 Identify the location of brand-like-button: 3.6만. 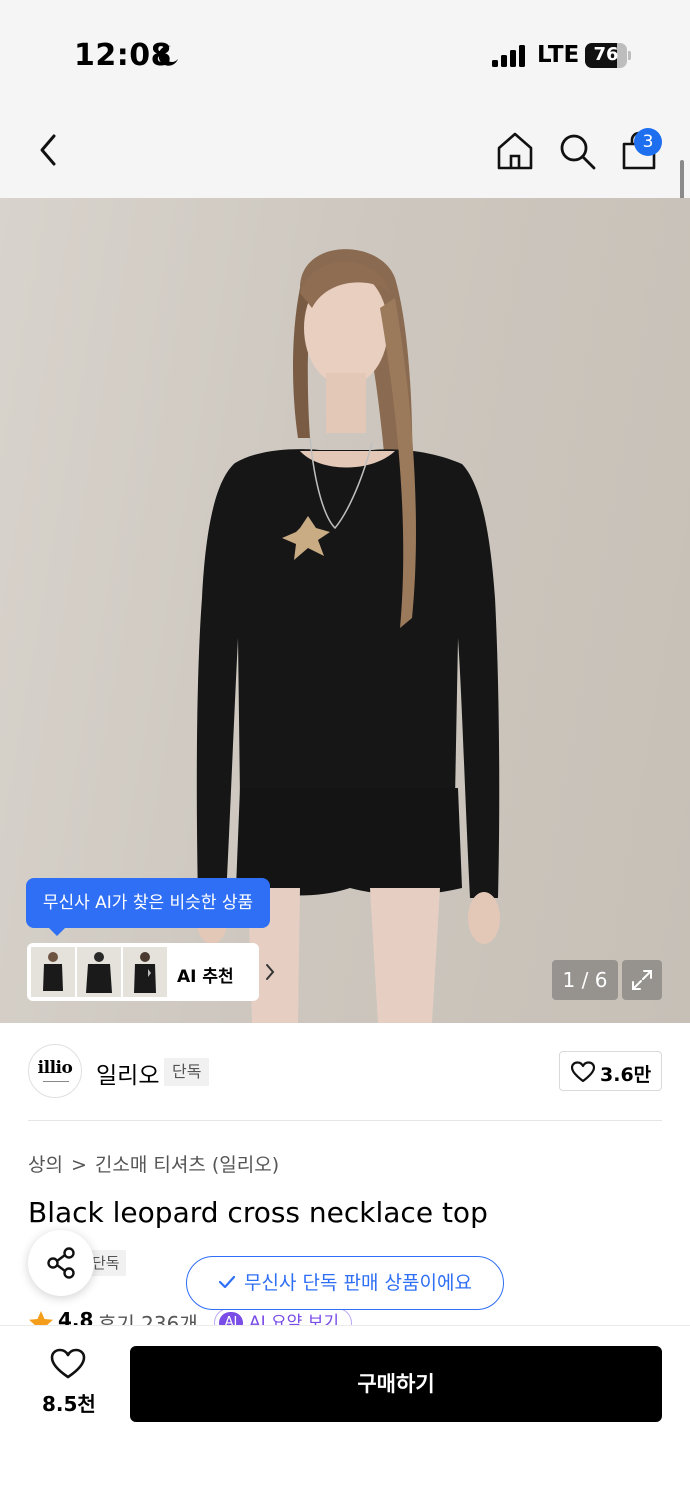
(610, 1071).